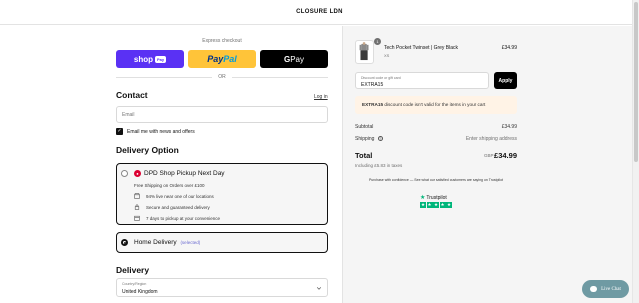 This screenshot has height=303, width=639. Describe the element at coordinates (140, 292) in the screenshot. I see `country-value: United Kingdom` at that location.